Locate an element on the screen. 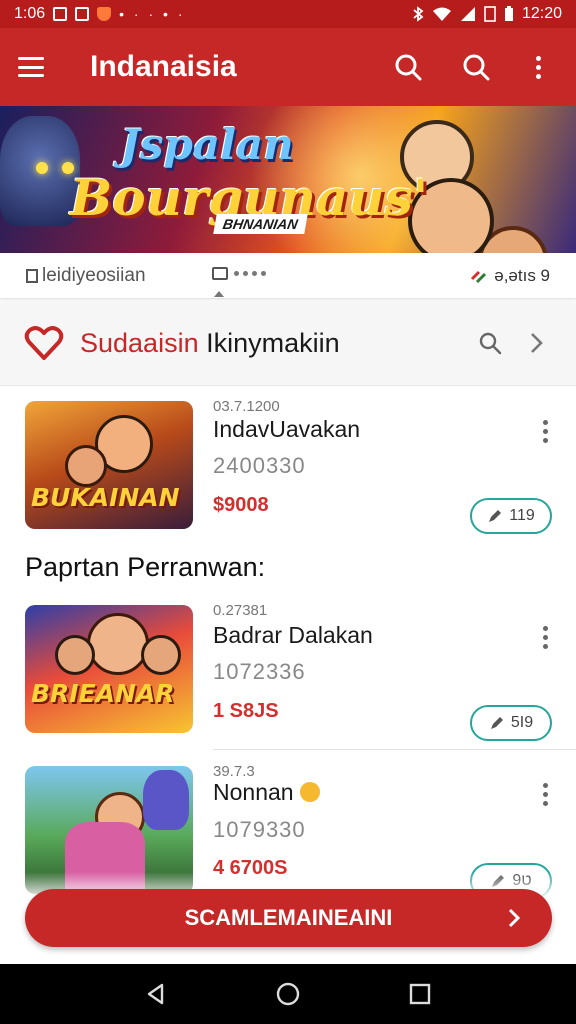  nav-home-button is located at coordinates (288, 994).